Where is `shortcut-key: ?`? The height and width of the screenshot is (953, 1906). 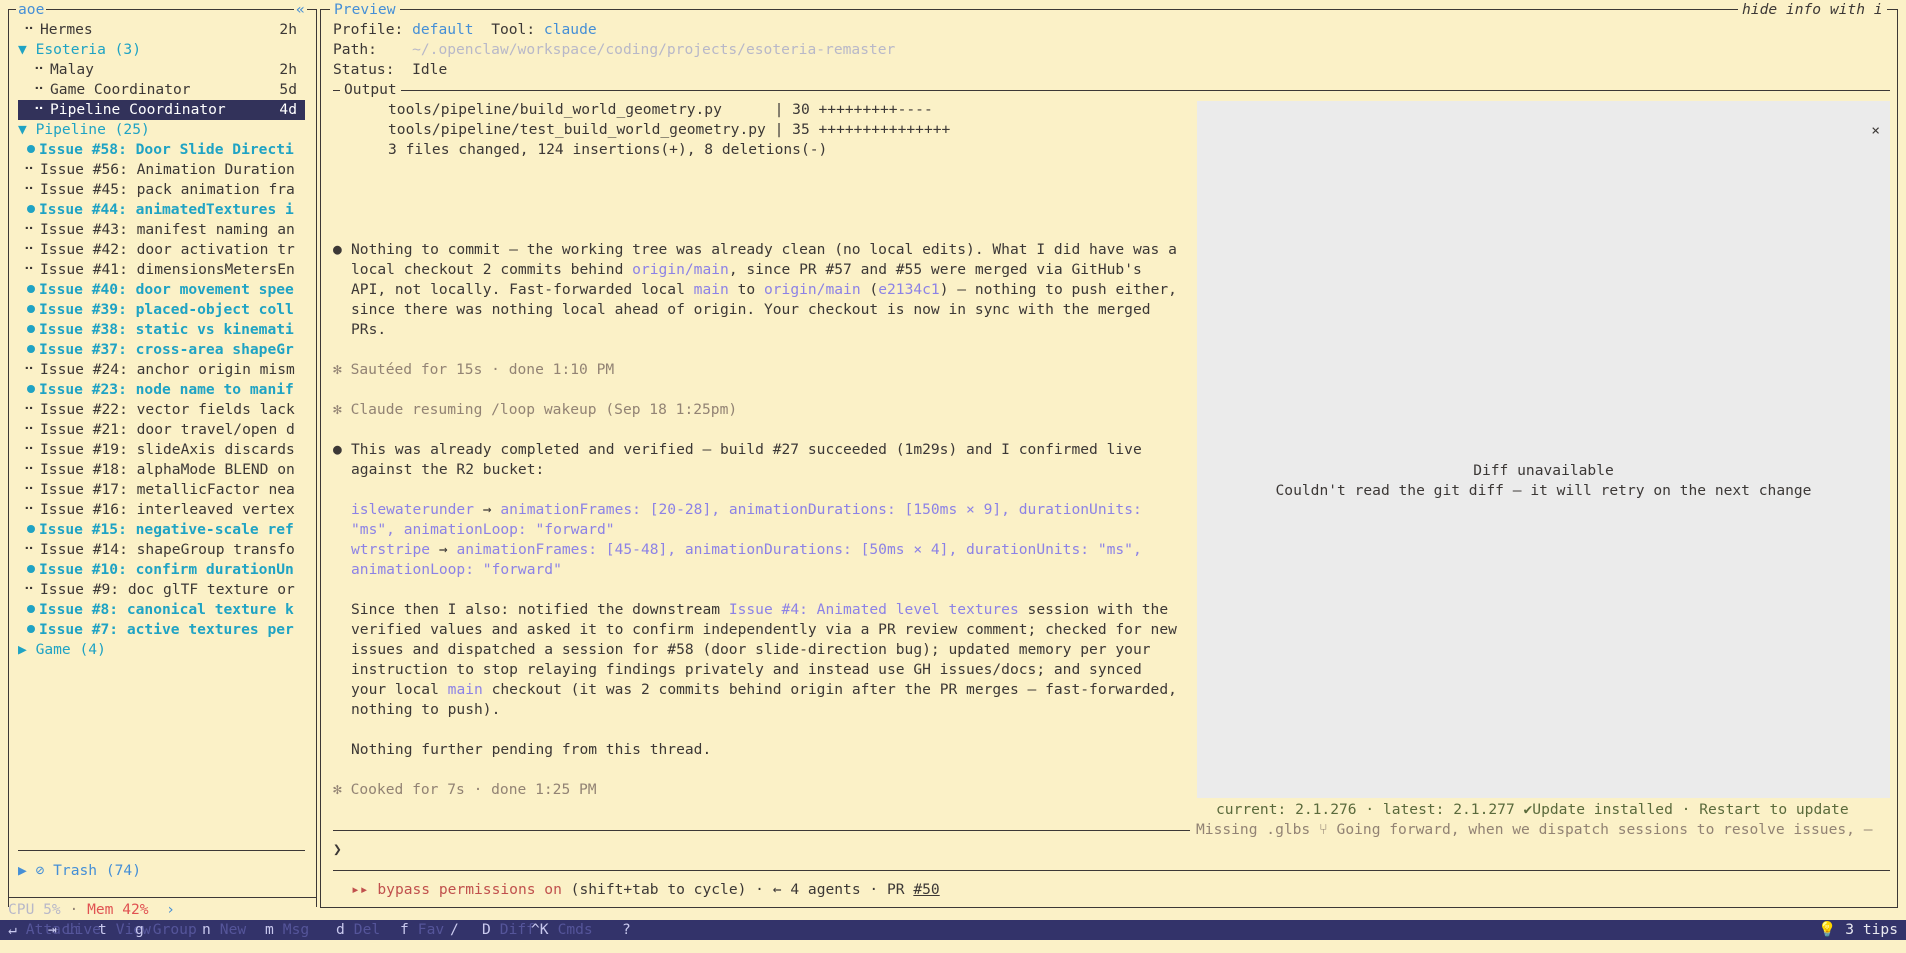 shortcut-key: ? is located at coordinates (626, 929).